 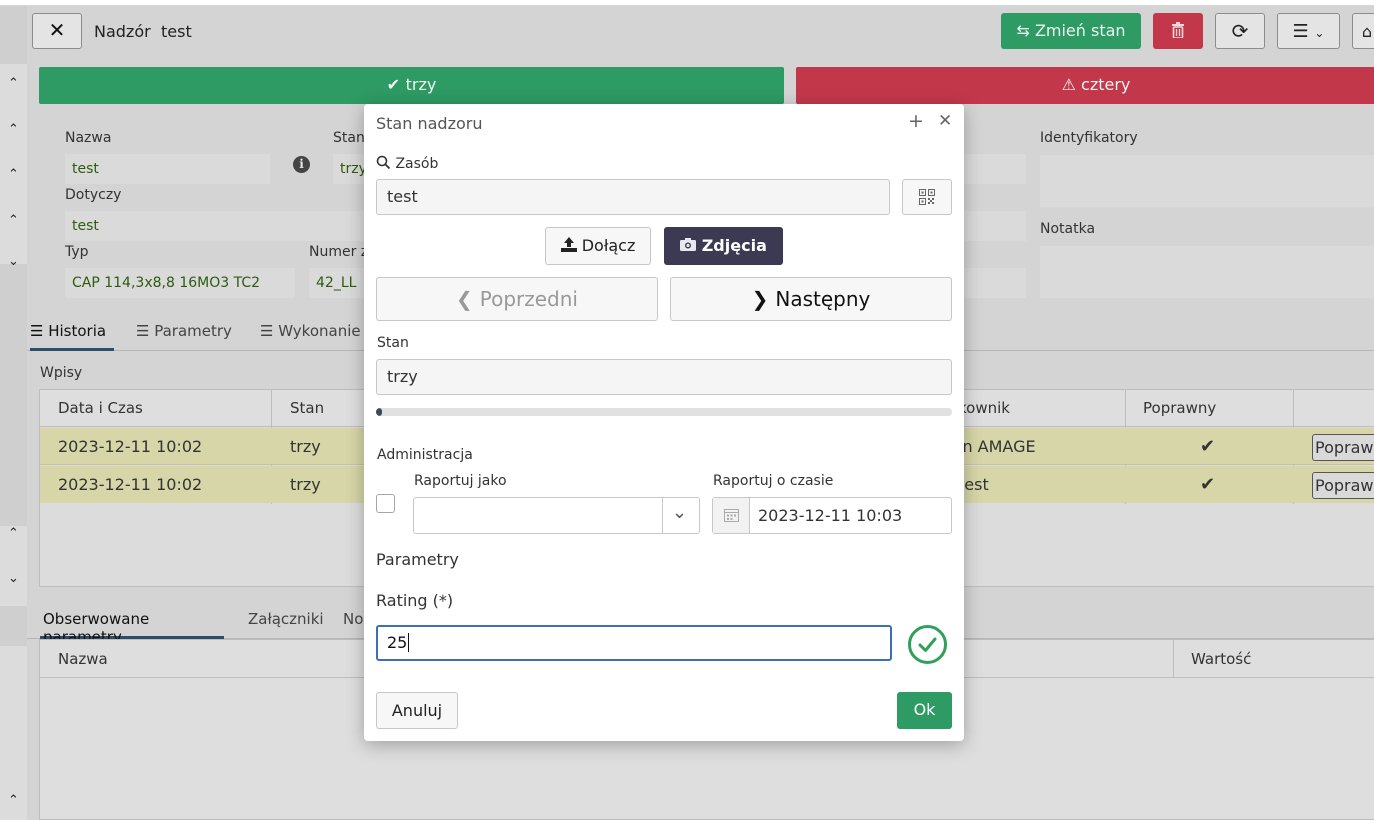 I want to click on tab-observed-params: Obserwowane parametry, so click(x=132, y=628).